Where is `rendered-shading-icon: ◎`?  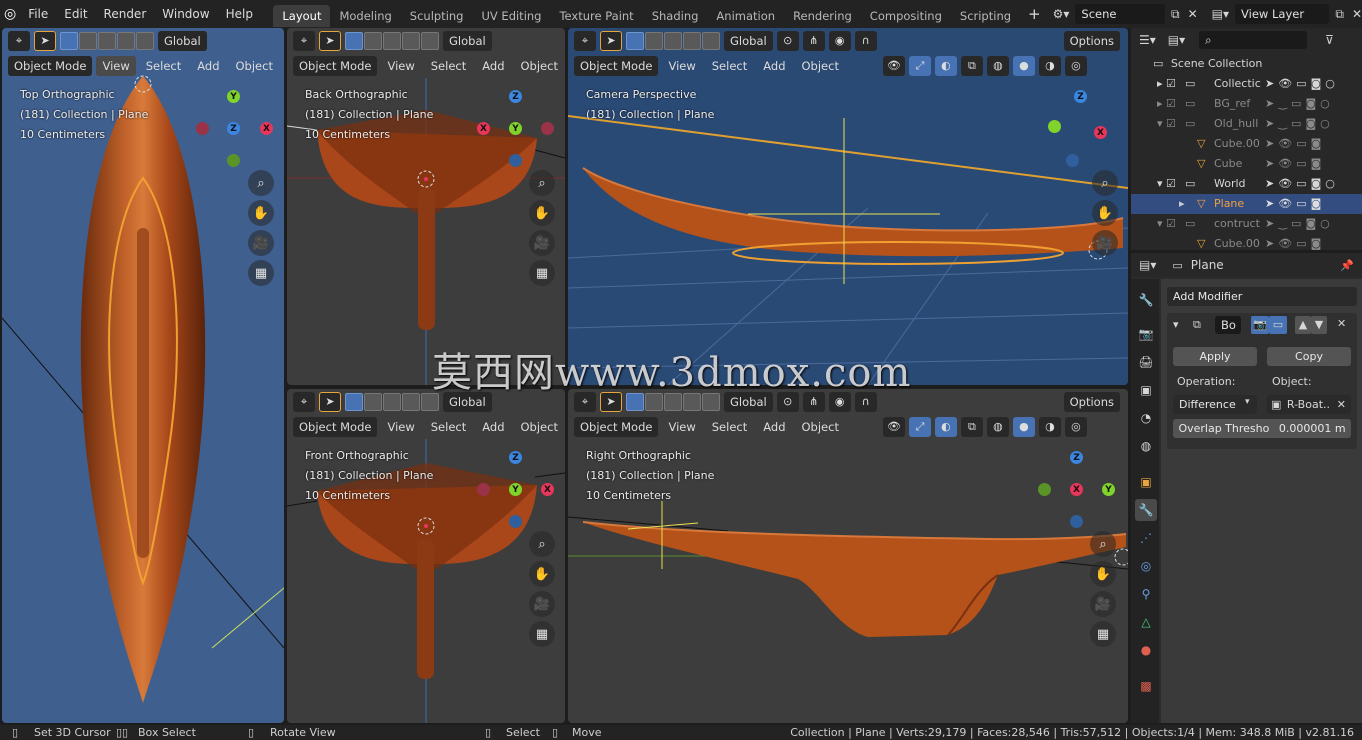
rendered-shading-icon: ◎ is located at coordinates (1075, 426).